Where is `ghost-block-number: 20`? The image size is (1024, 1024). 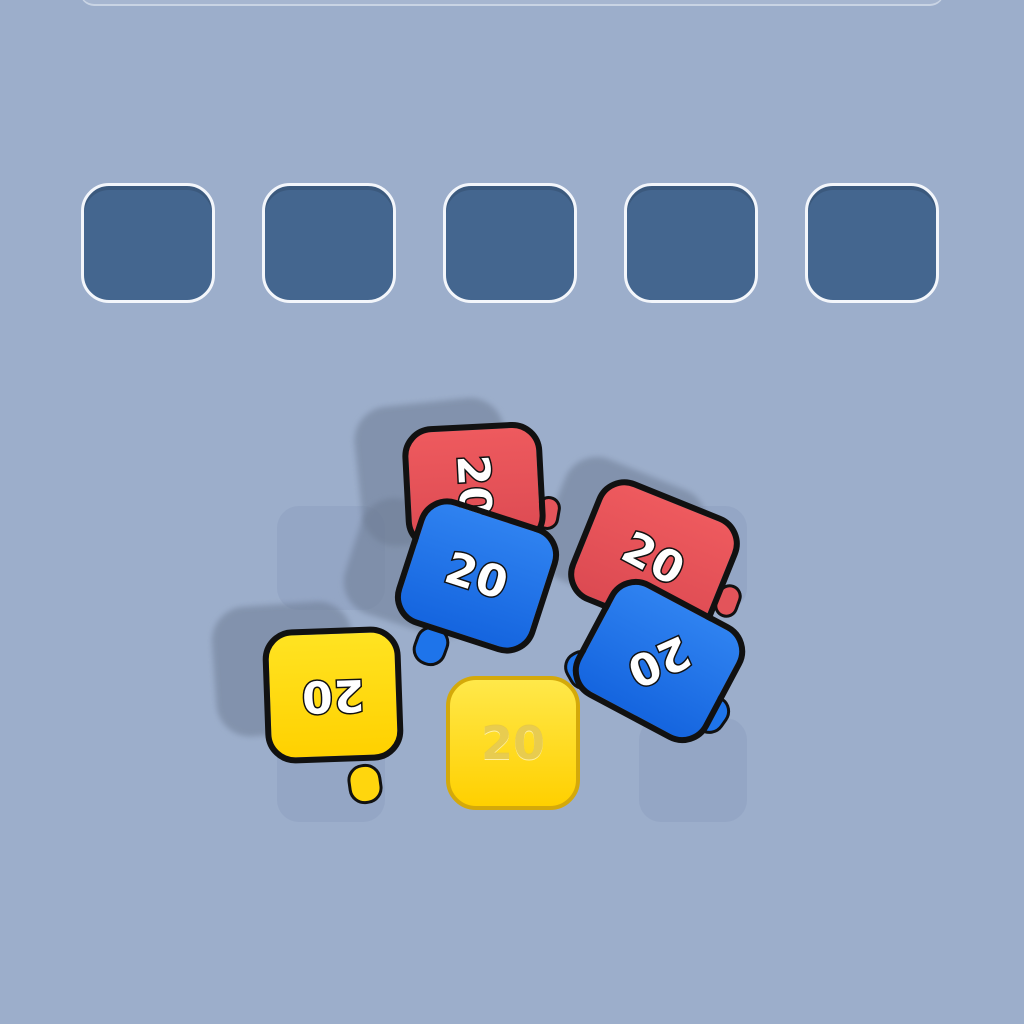
ghost-block-number: 20 is located at coordinates (512, 743).